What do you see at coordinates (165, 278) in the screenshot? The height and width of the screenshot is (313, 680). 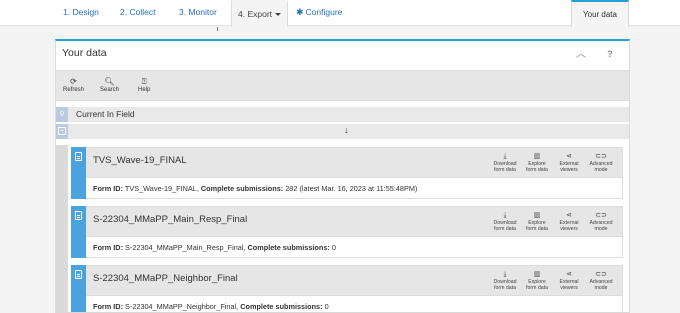 I see `form-title: S-22304_MMaPP_Neighbor_Final` at bounding box center [165, 278].